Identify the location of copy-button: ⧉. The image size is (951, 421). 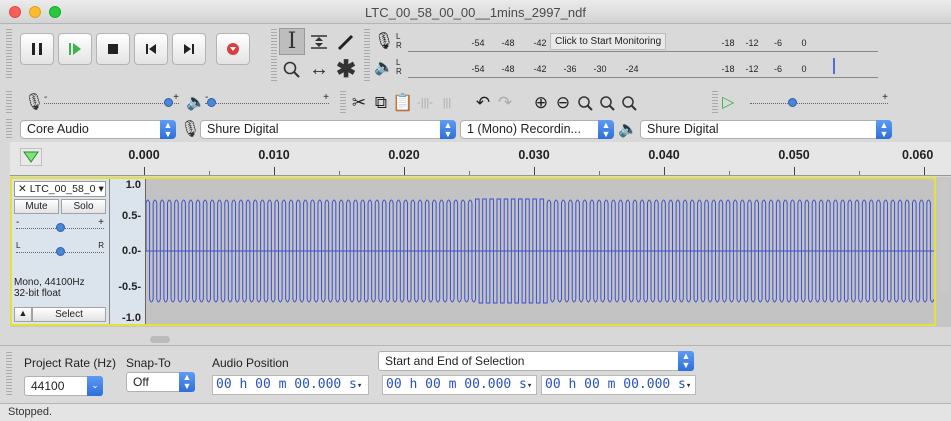
(381, 103).